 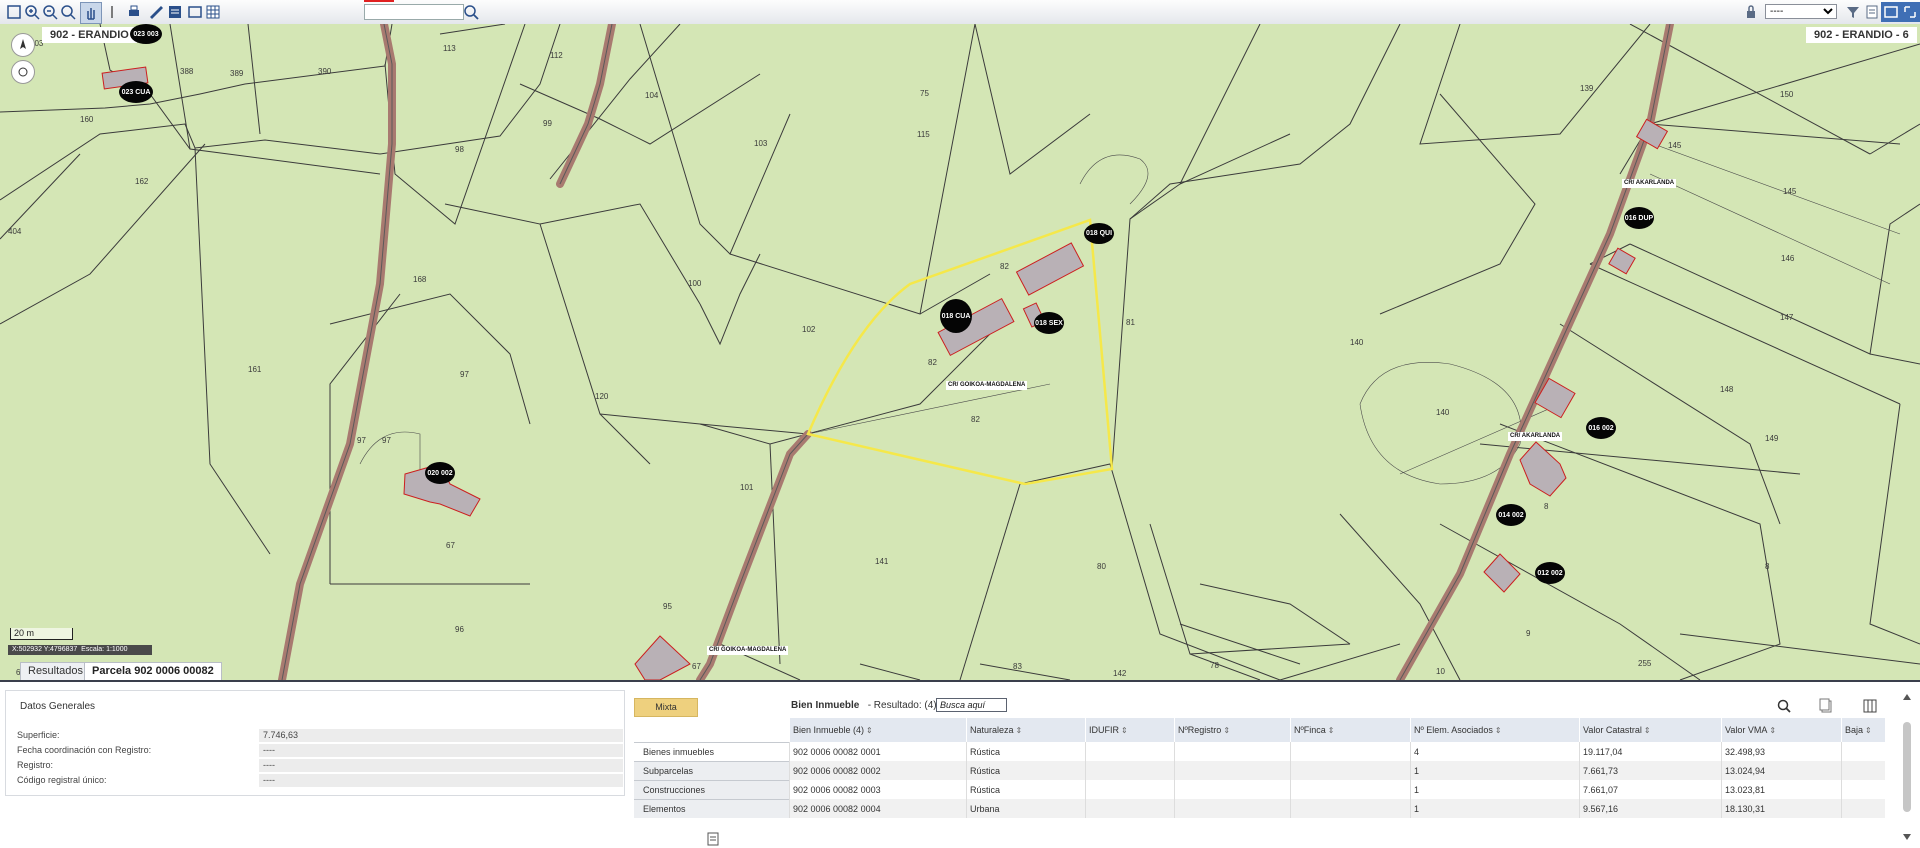 What do you see at coordinates (134, 12) in the screenshot?
I see `print-icon` at bounding box center [134, 12].